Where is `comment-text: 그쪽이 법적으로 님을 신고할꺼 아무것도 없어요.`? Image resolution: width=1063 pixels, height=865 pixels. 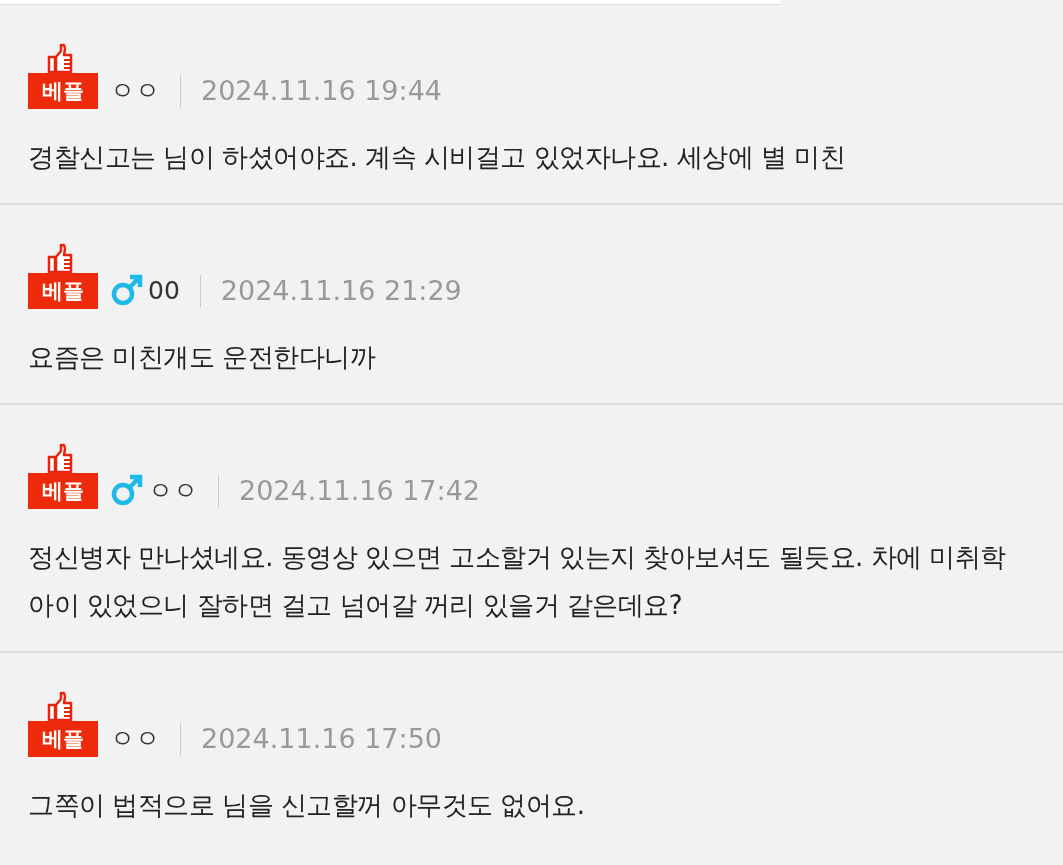
comment-text: 그쪽이 법적으로 님을 신고할꺼 아무것도 없어요. is located at coordinates (307, 805).